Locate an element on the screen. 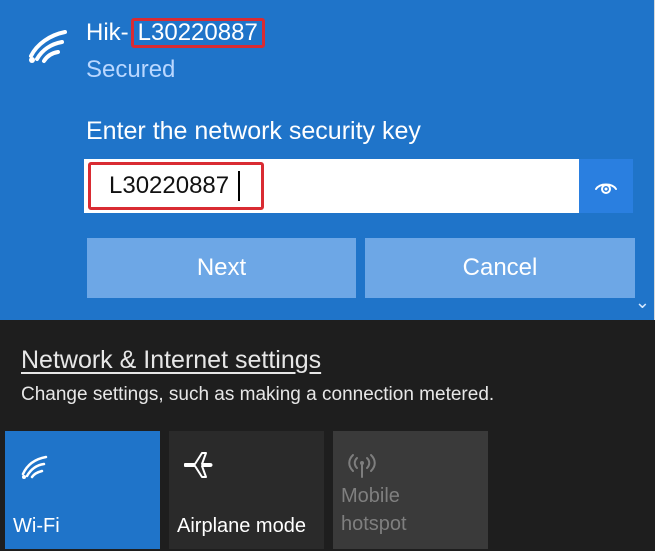 This screenshot has width=655, height=551. next-button: Next is located at coordinates (221, 268).